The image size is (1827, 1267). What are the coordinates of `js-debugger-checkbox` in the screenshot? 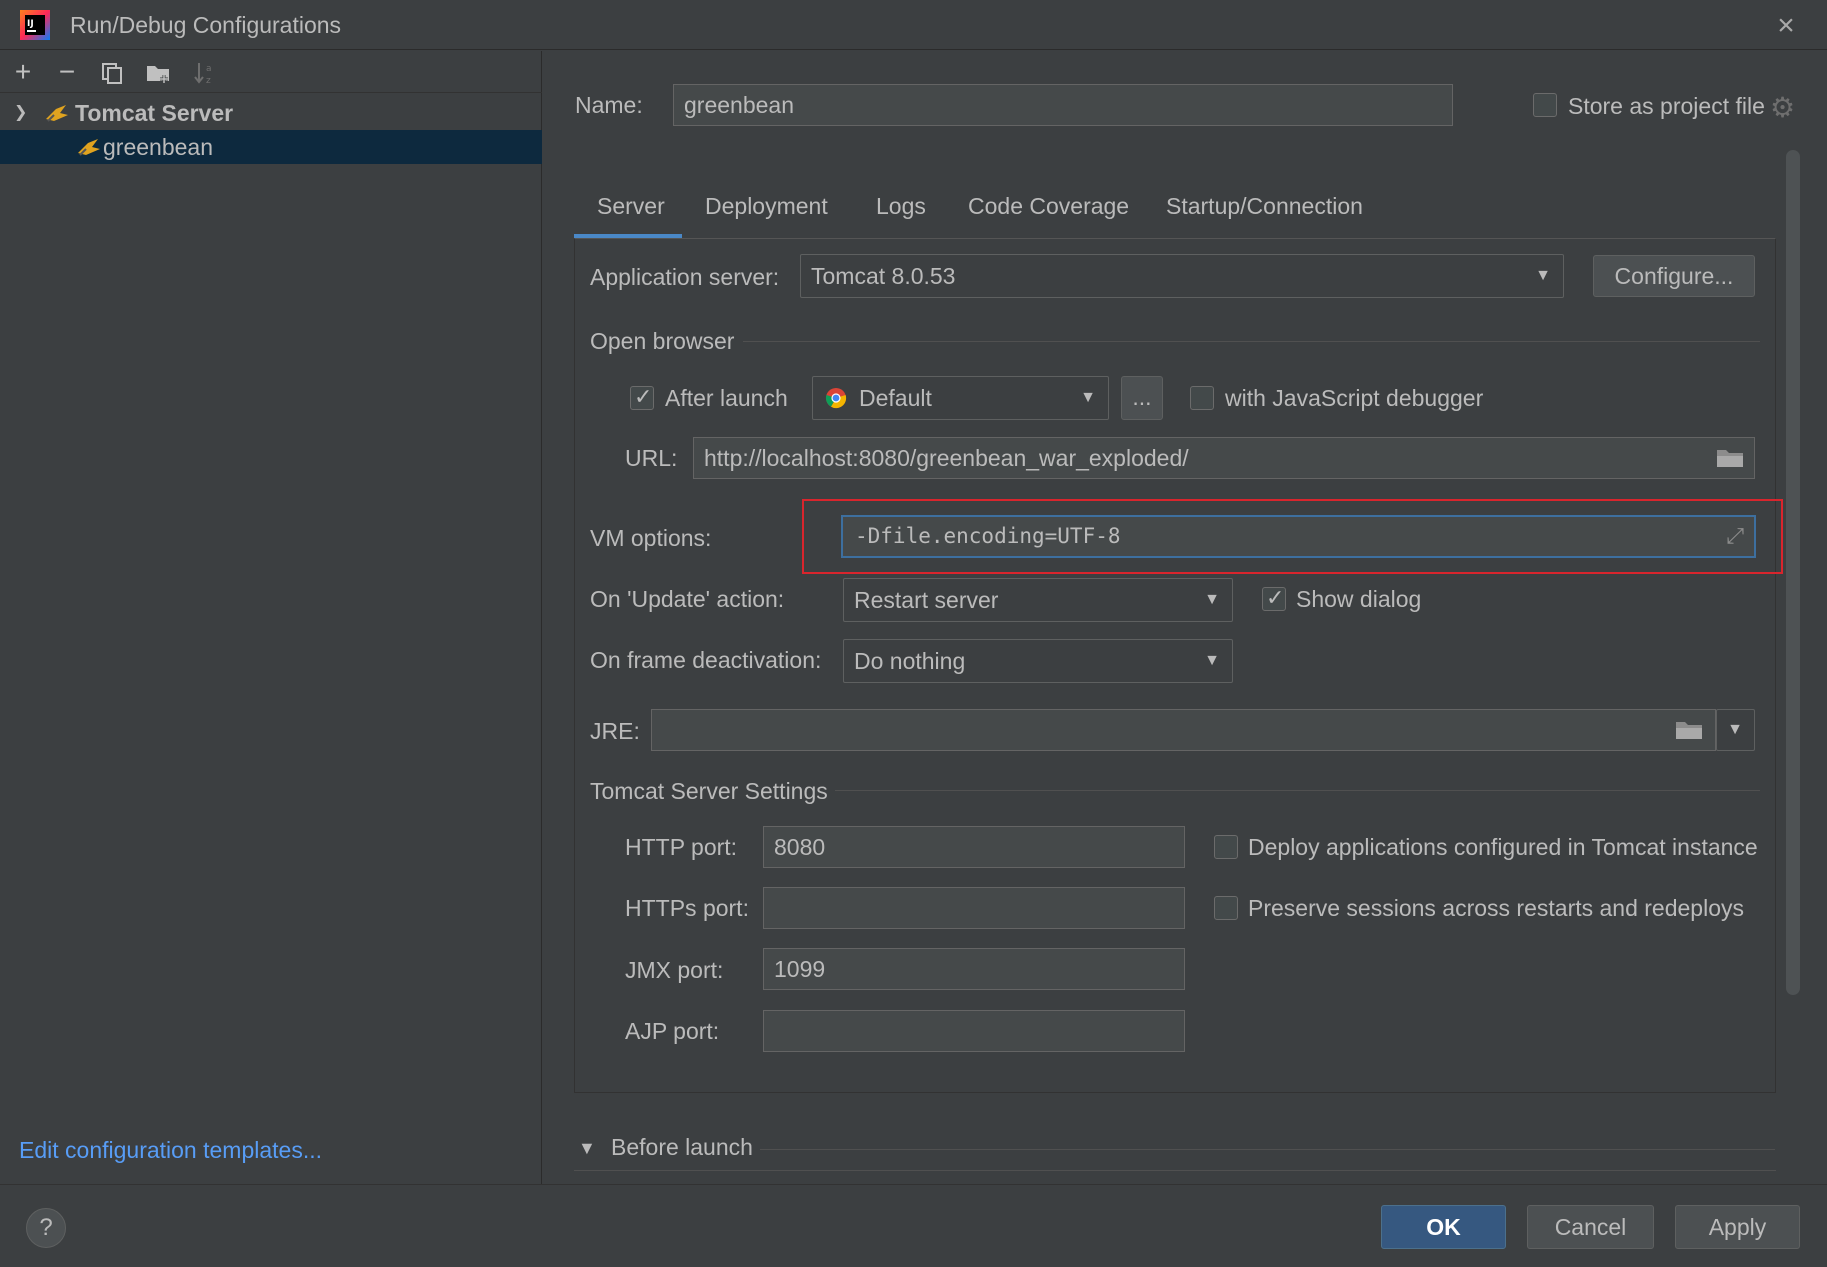 It's located at (1202, 398).